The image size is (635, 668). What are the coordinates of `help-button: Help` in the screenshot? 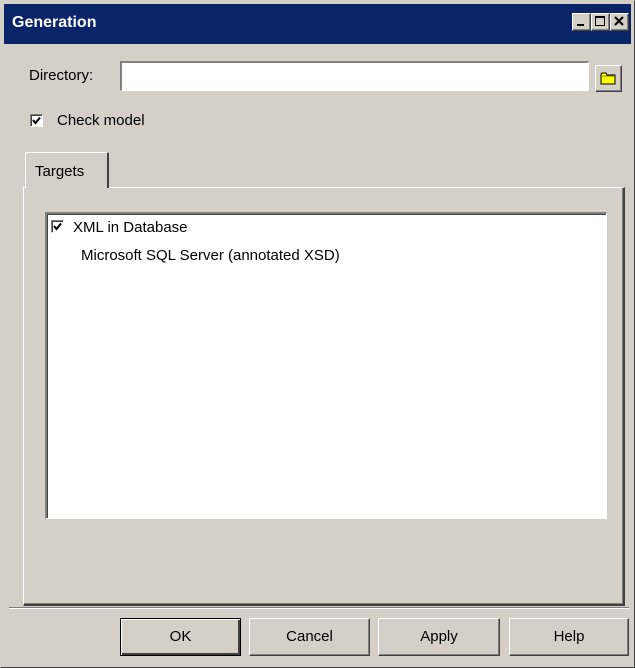 It's located at (569, 637).